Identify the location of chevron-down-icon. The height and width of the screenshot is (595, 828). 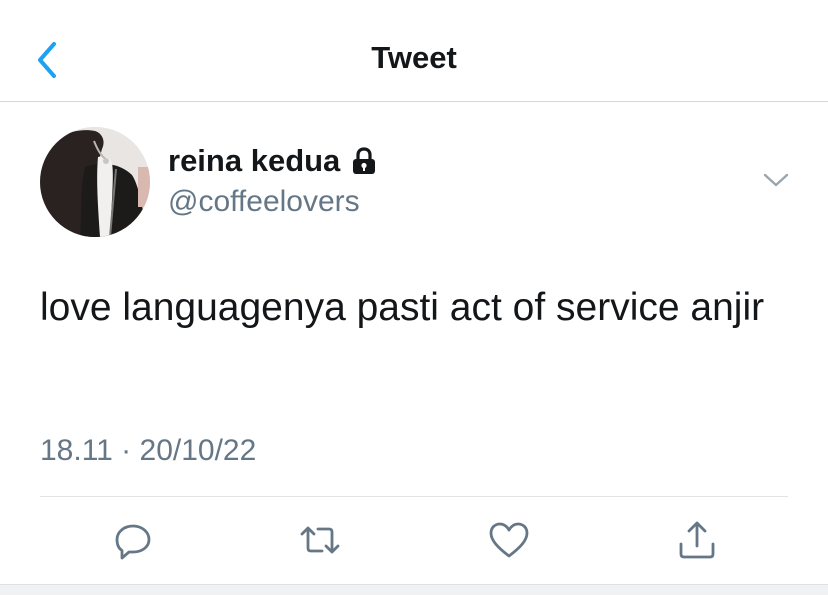
(776, 180).